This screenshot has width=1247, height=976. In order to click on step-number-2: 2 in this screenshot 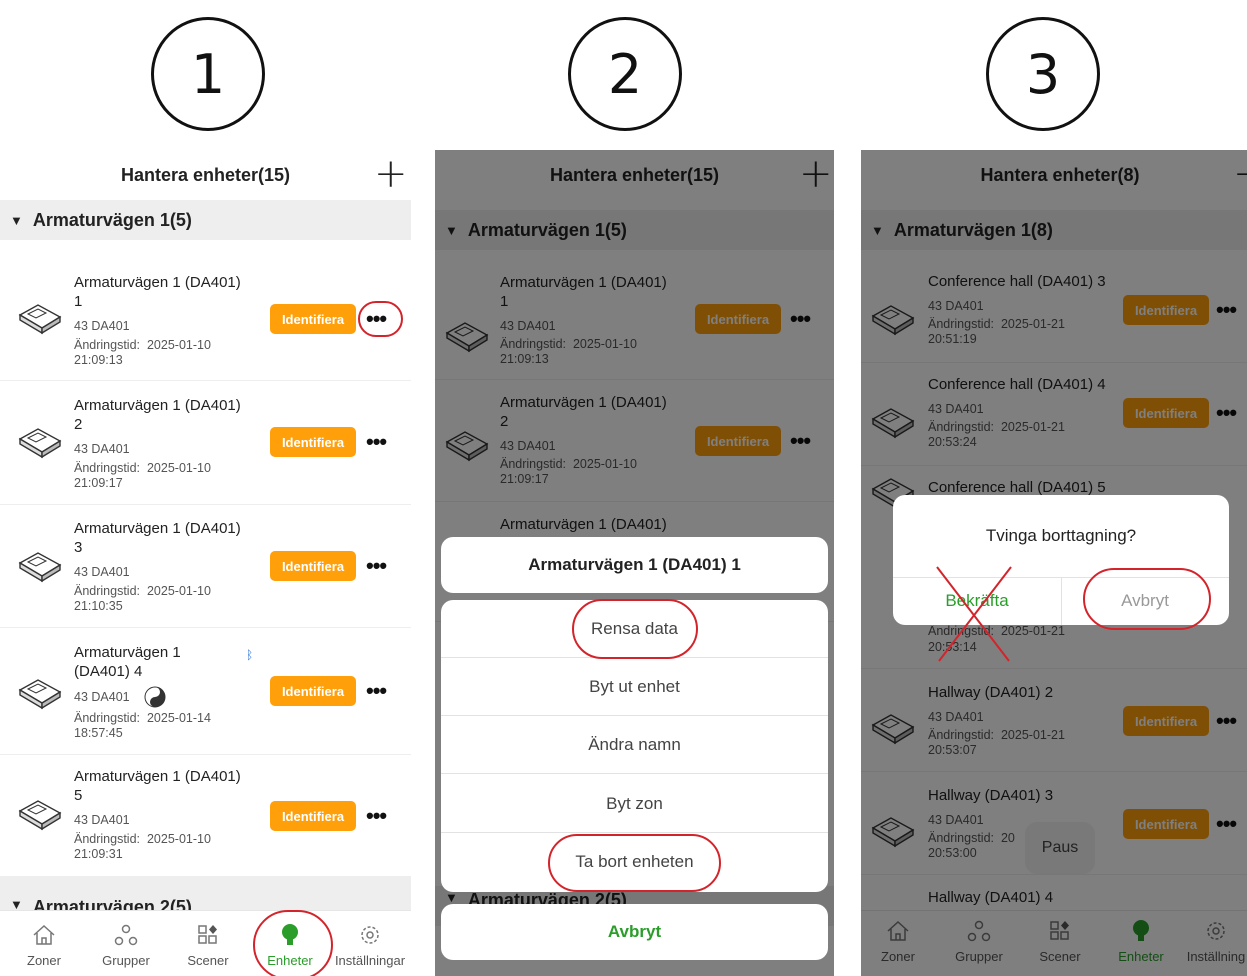, I will do `click(625, 74)`.